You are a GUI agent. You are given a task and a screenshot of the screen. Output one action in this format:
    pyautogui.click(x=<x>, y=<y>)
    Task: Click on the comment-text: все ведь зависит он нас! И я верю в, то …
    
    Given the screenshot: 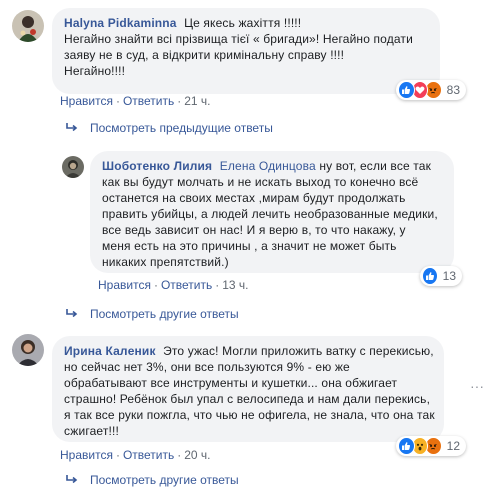 What is the action you would take?
    pyautogui.click(x=254, y=230)
    